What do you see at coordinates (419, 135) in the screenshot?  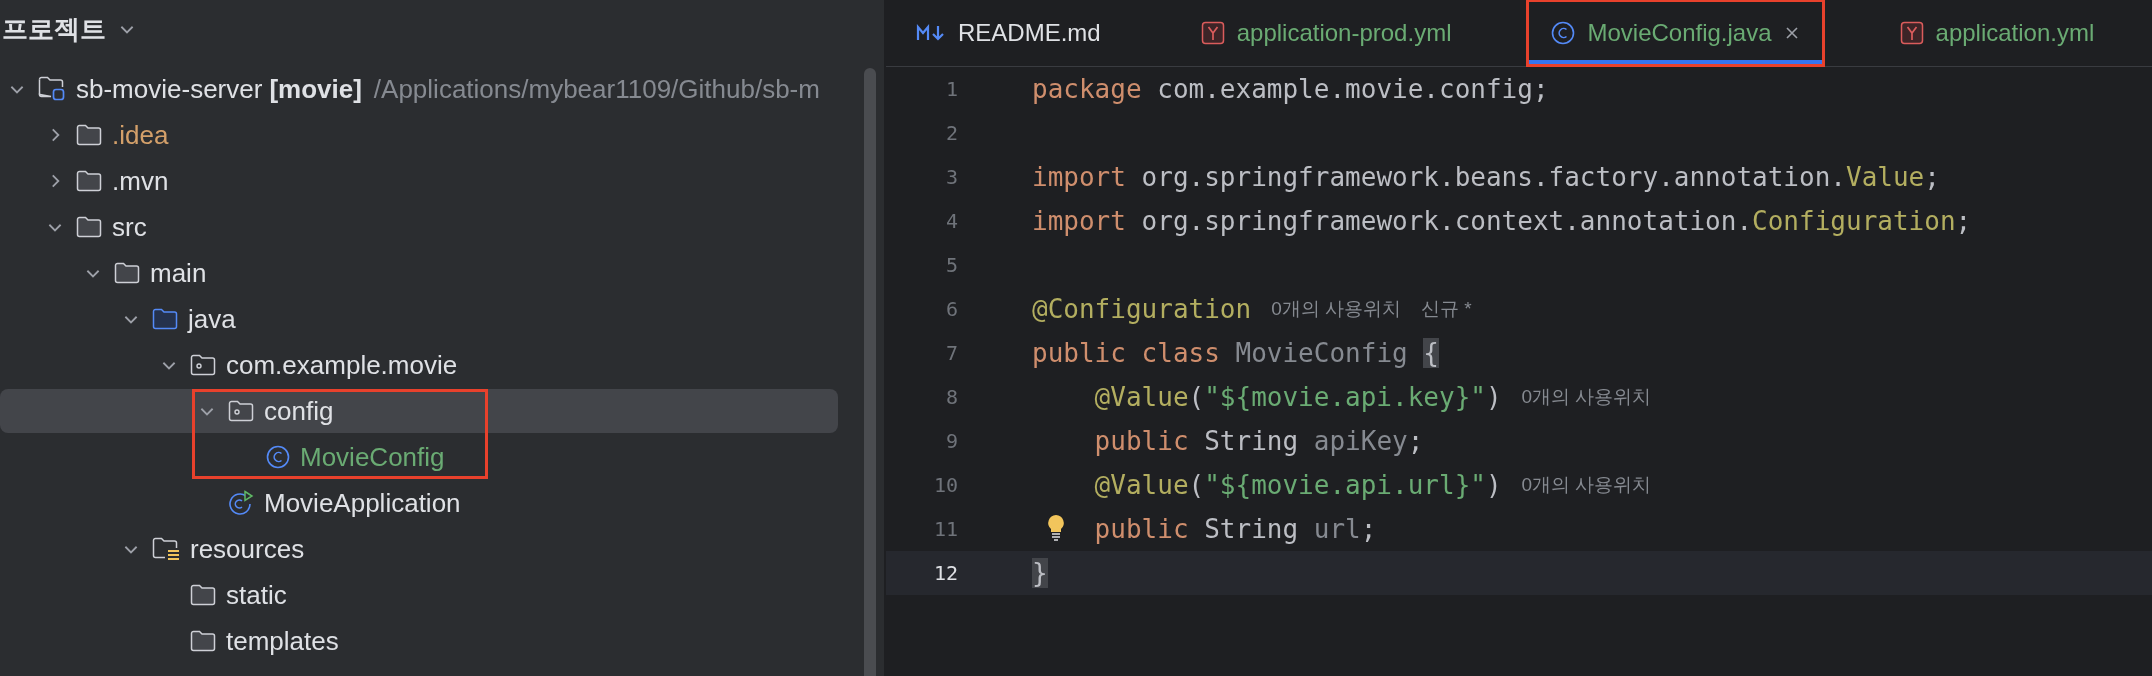 I see `tree-item: .idea` at bounding box center [419, 135].